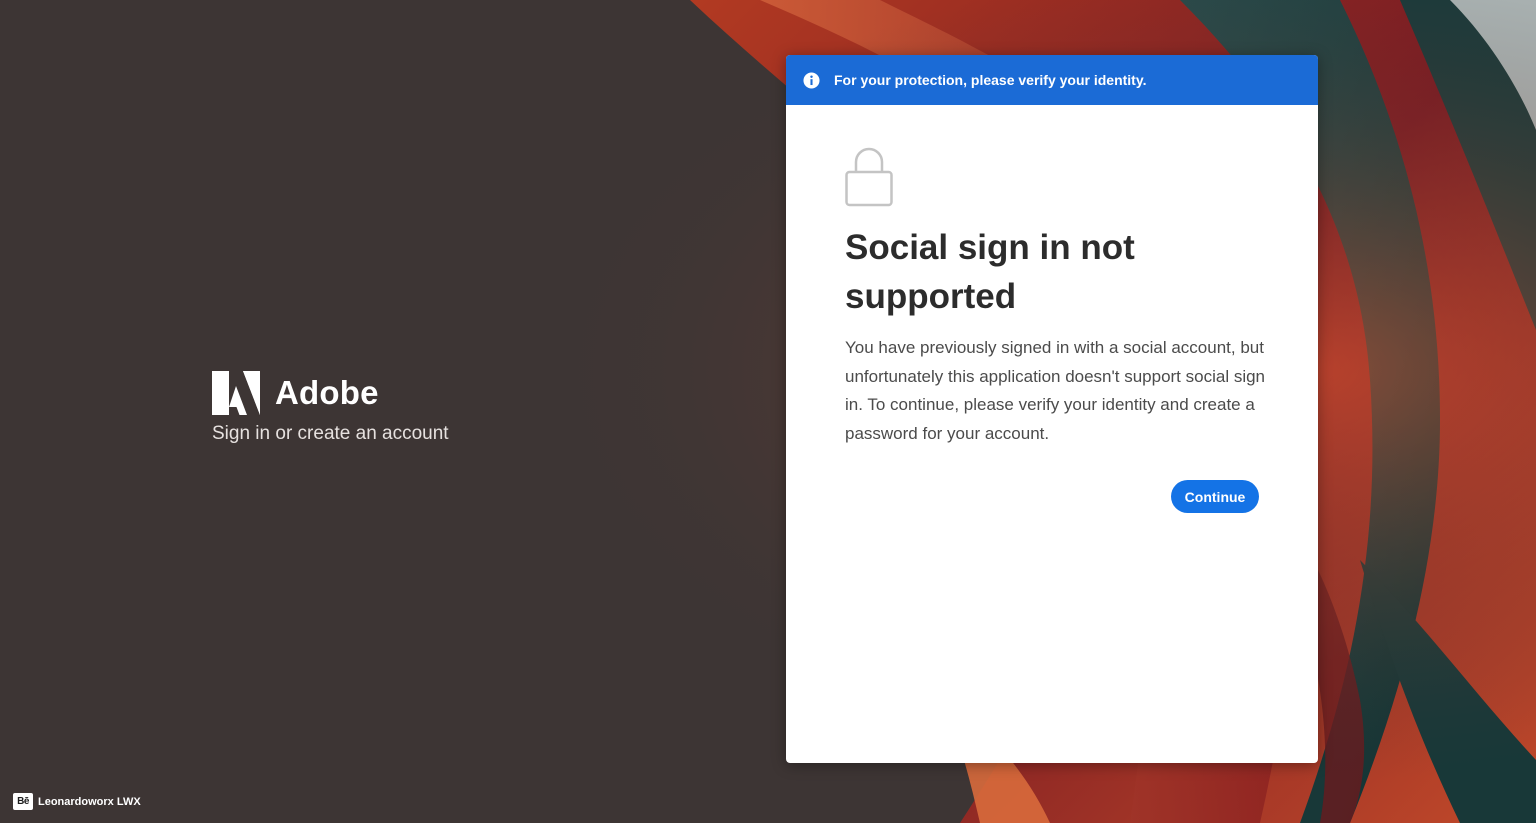  Describe the element at coordinates (23, 801) in the screenshot. I see `behance-icon: Bē` at that location.